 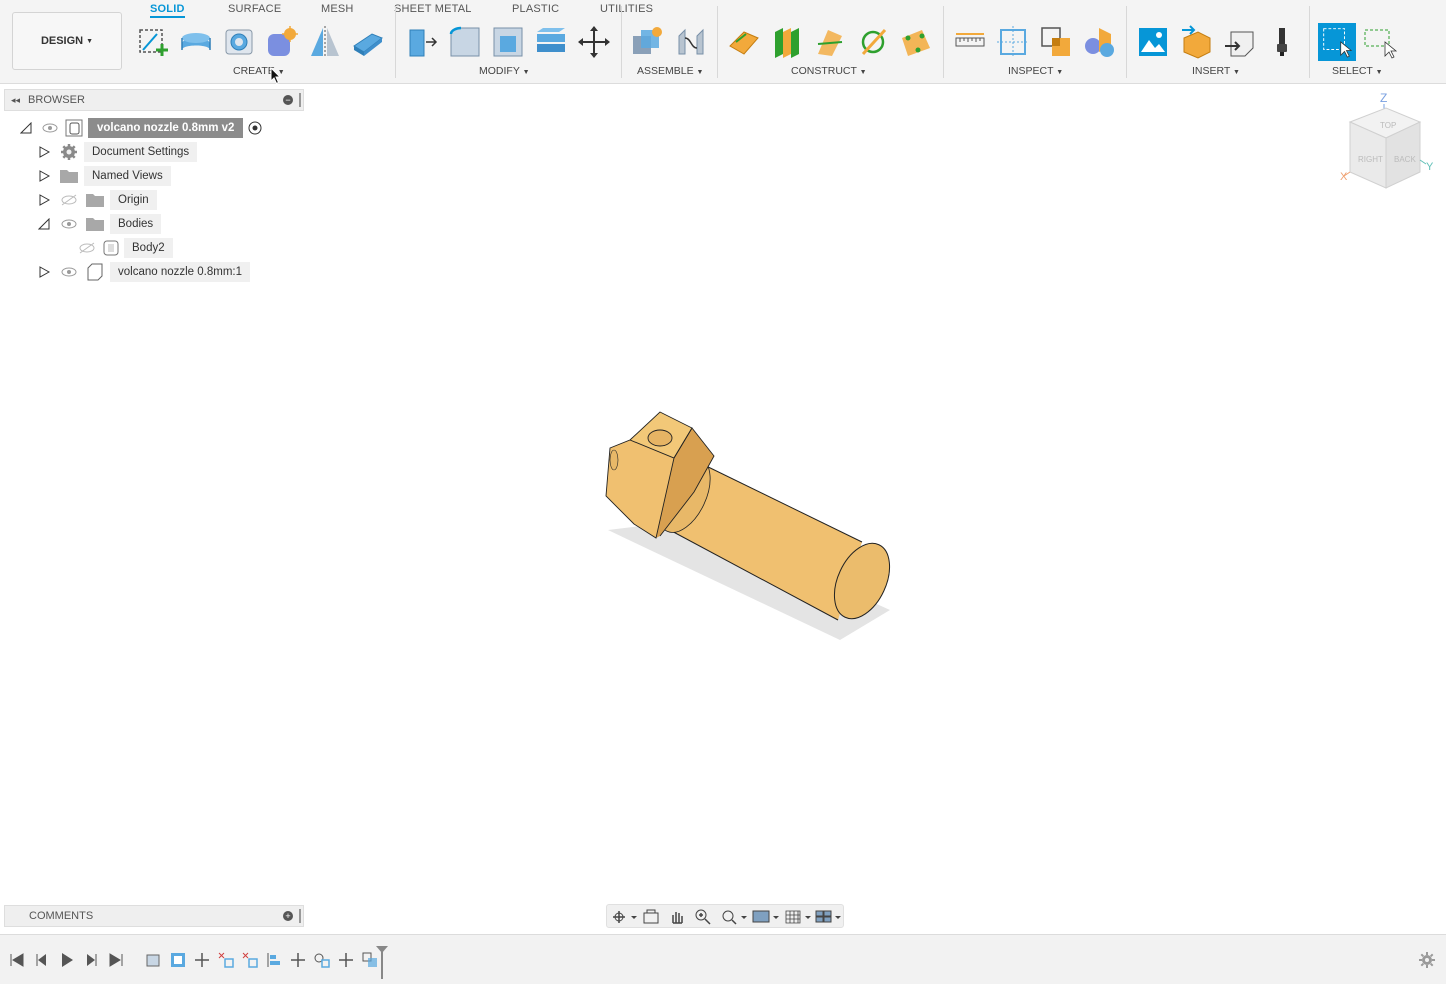 I want to click on plane-through-points-icon, so click(x=916, y=42).